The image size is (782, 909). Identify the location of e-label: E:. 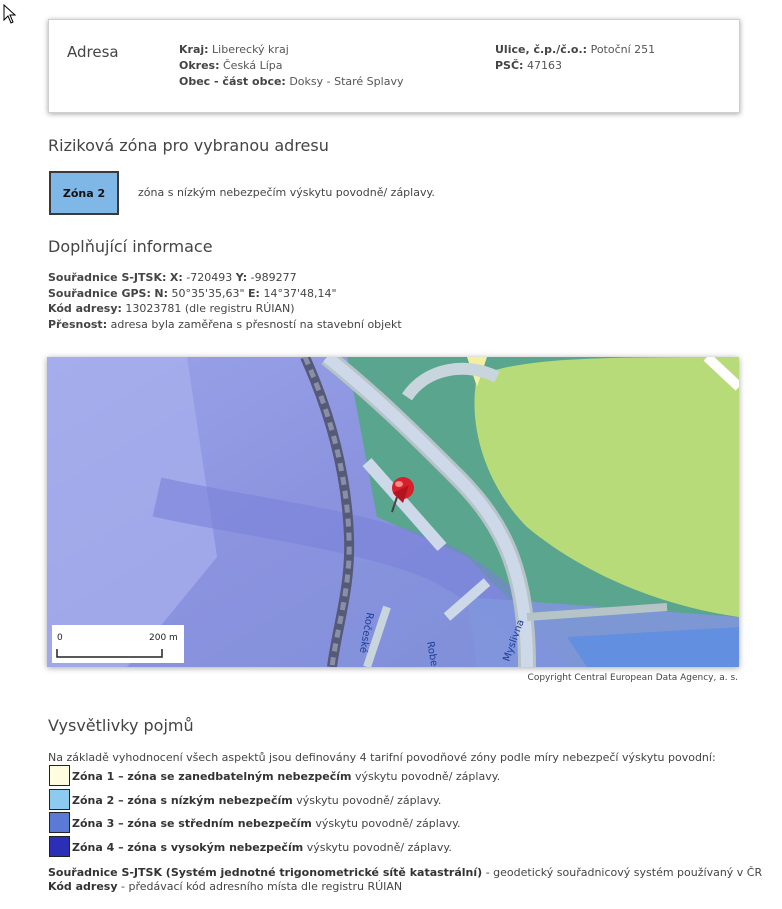
(254, 293).